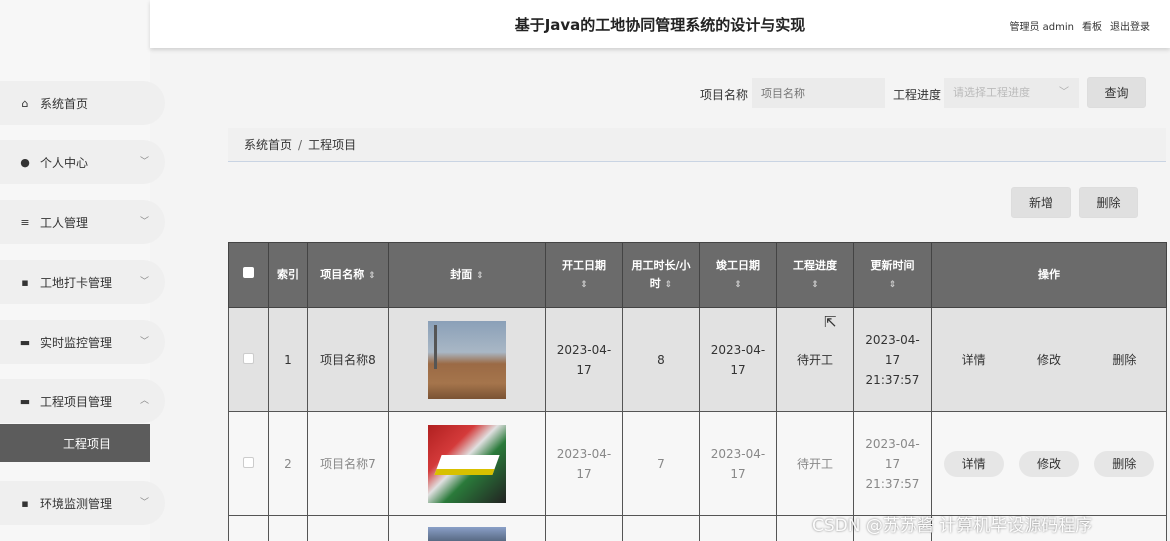 The image size is (1170, 541). I want to click on header-hours-label: 用工时长/小时, so click(661, 274).